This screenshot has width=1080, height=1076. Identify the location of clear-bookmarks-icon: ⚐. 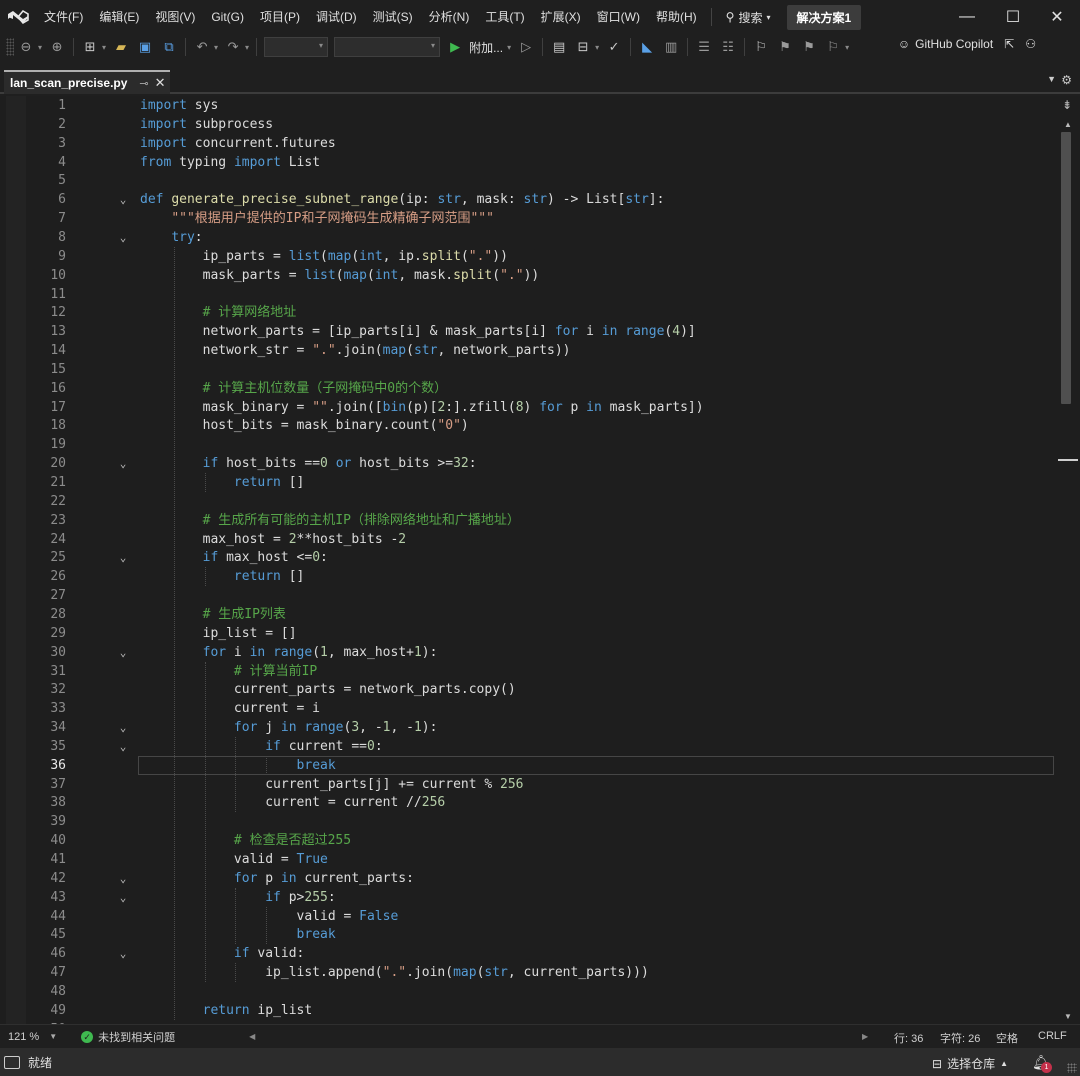
(833, 47).